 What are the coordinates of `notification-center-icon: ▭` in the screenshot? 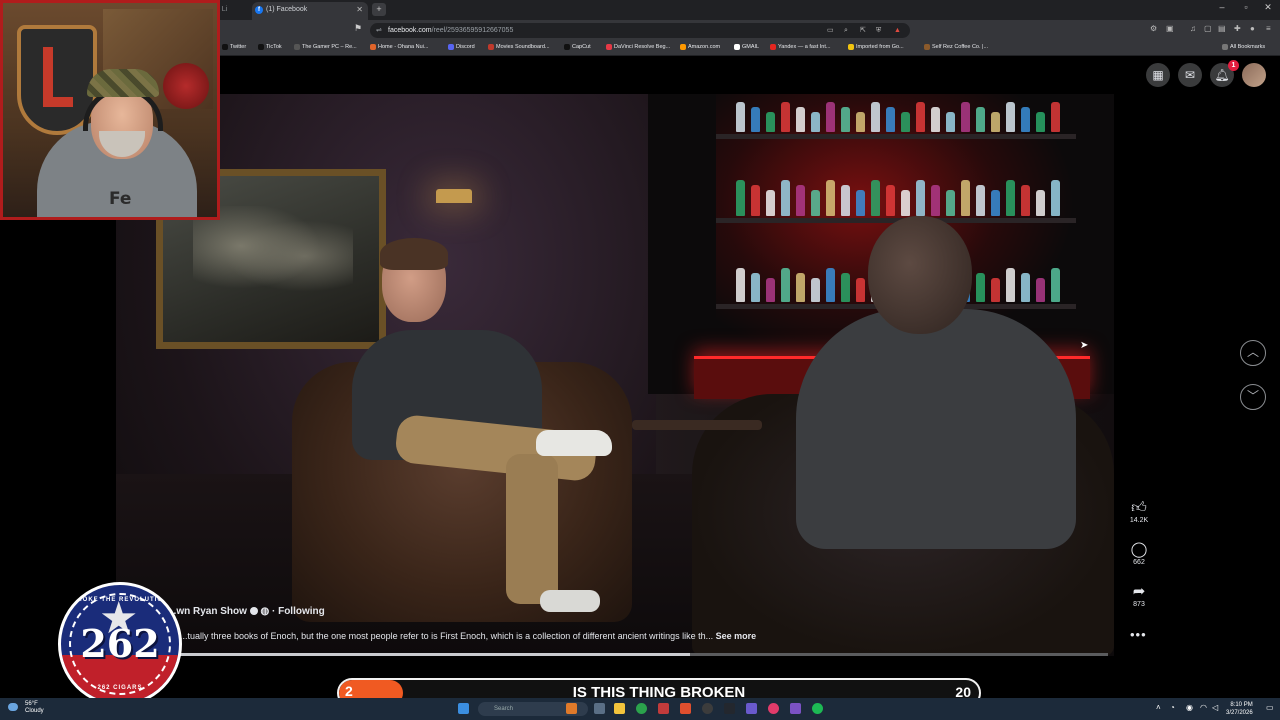 It's located at (1270, 707).